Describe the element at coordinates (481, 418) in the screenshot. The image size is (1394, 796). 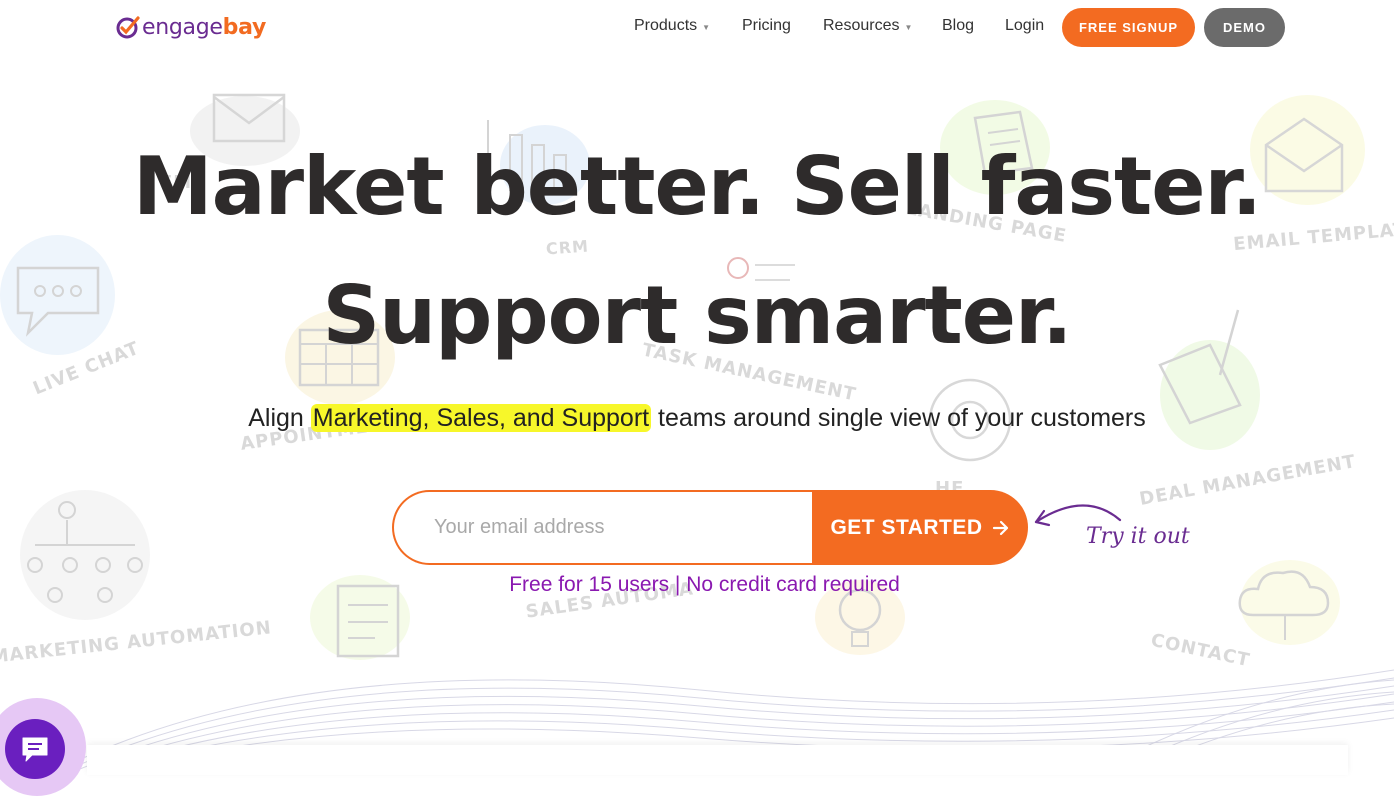
I see `subheadline-highlight: Marketing, Sales, and Support` at that location.